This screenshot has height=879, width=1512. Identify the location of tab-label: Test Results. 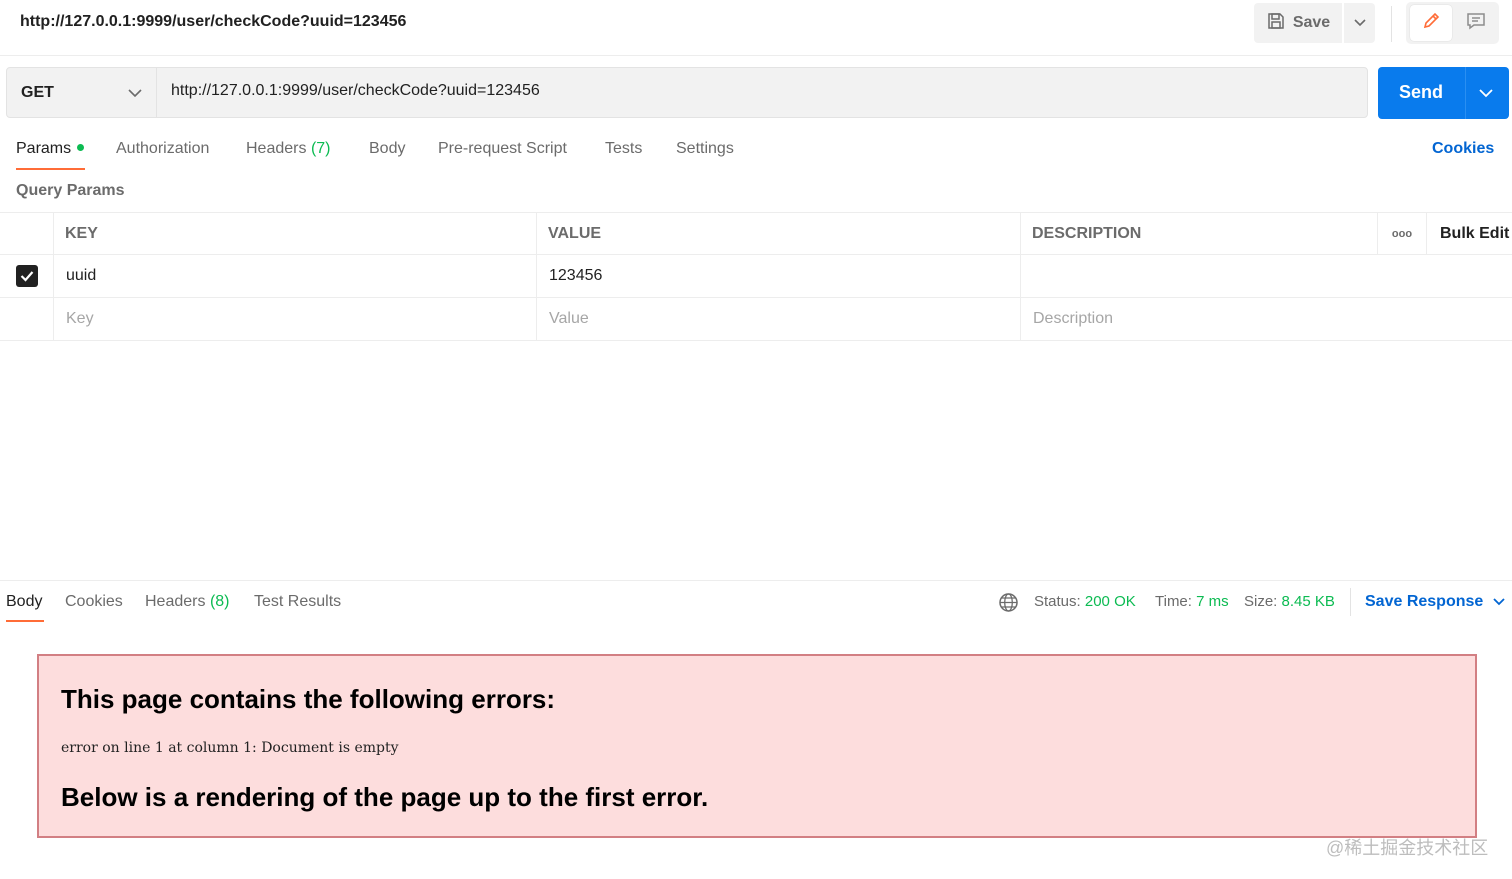
(298, 601).